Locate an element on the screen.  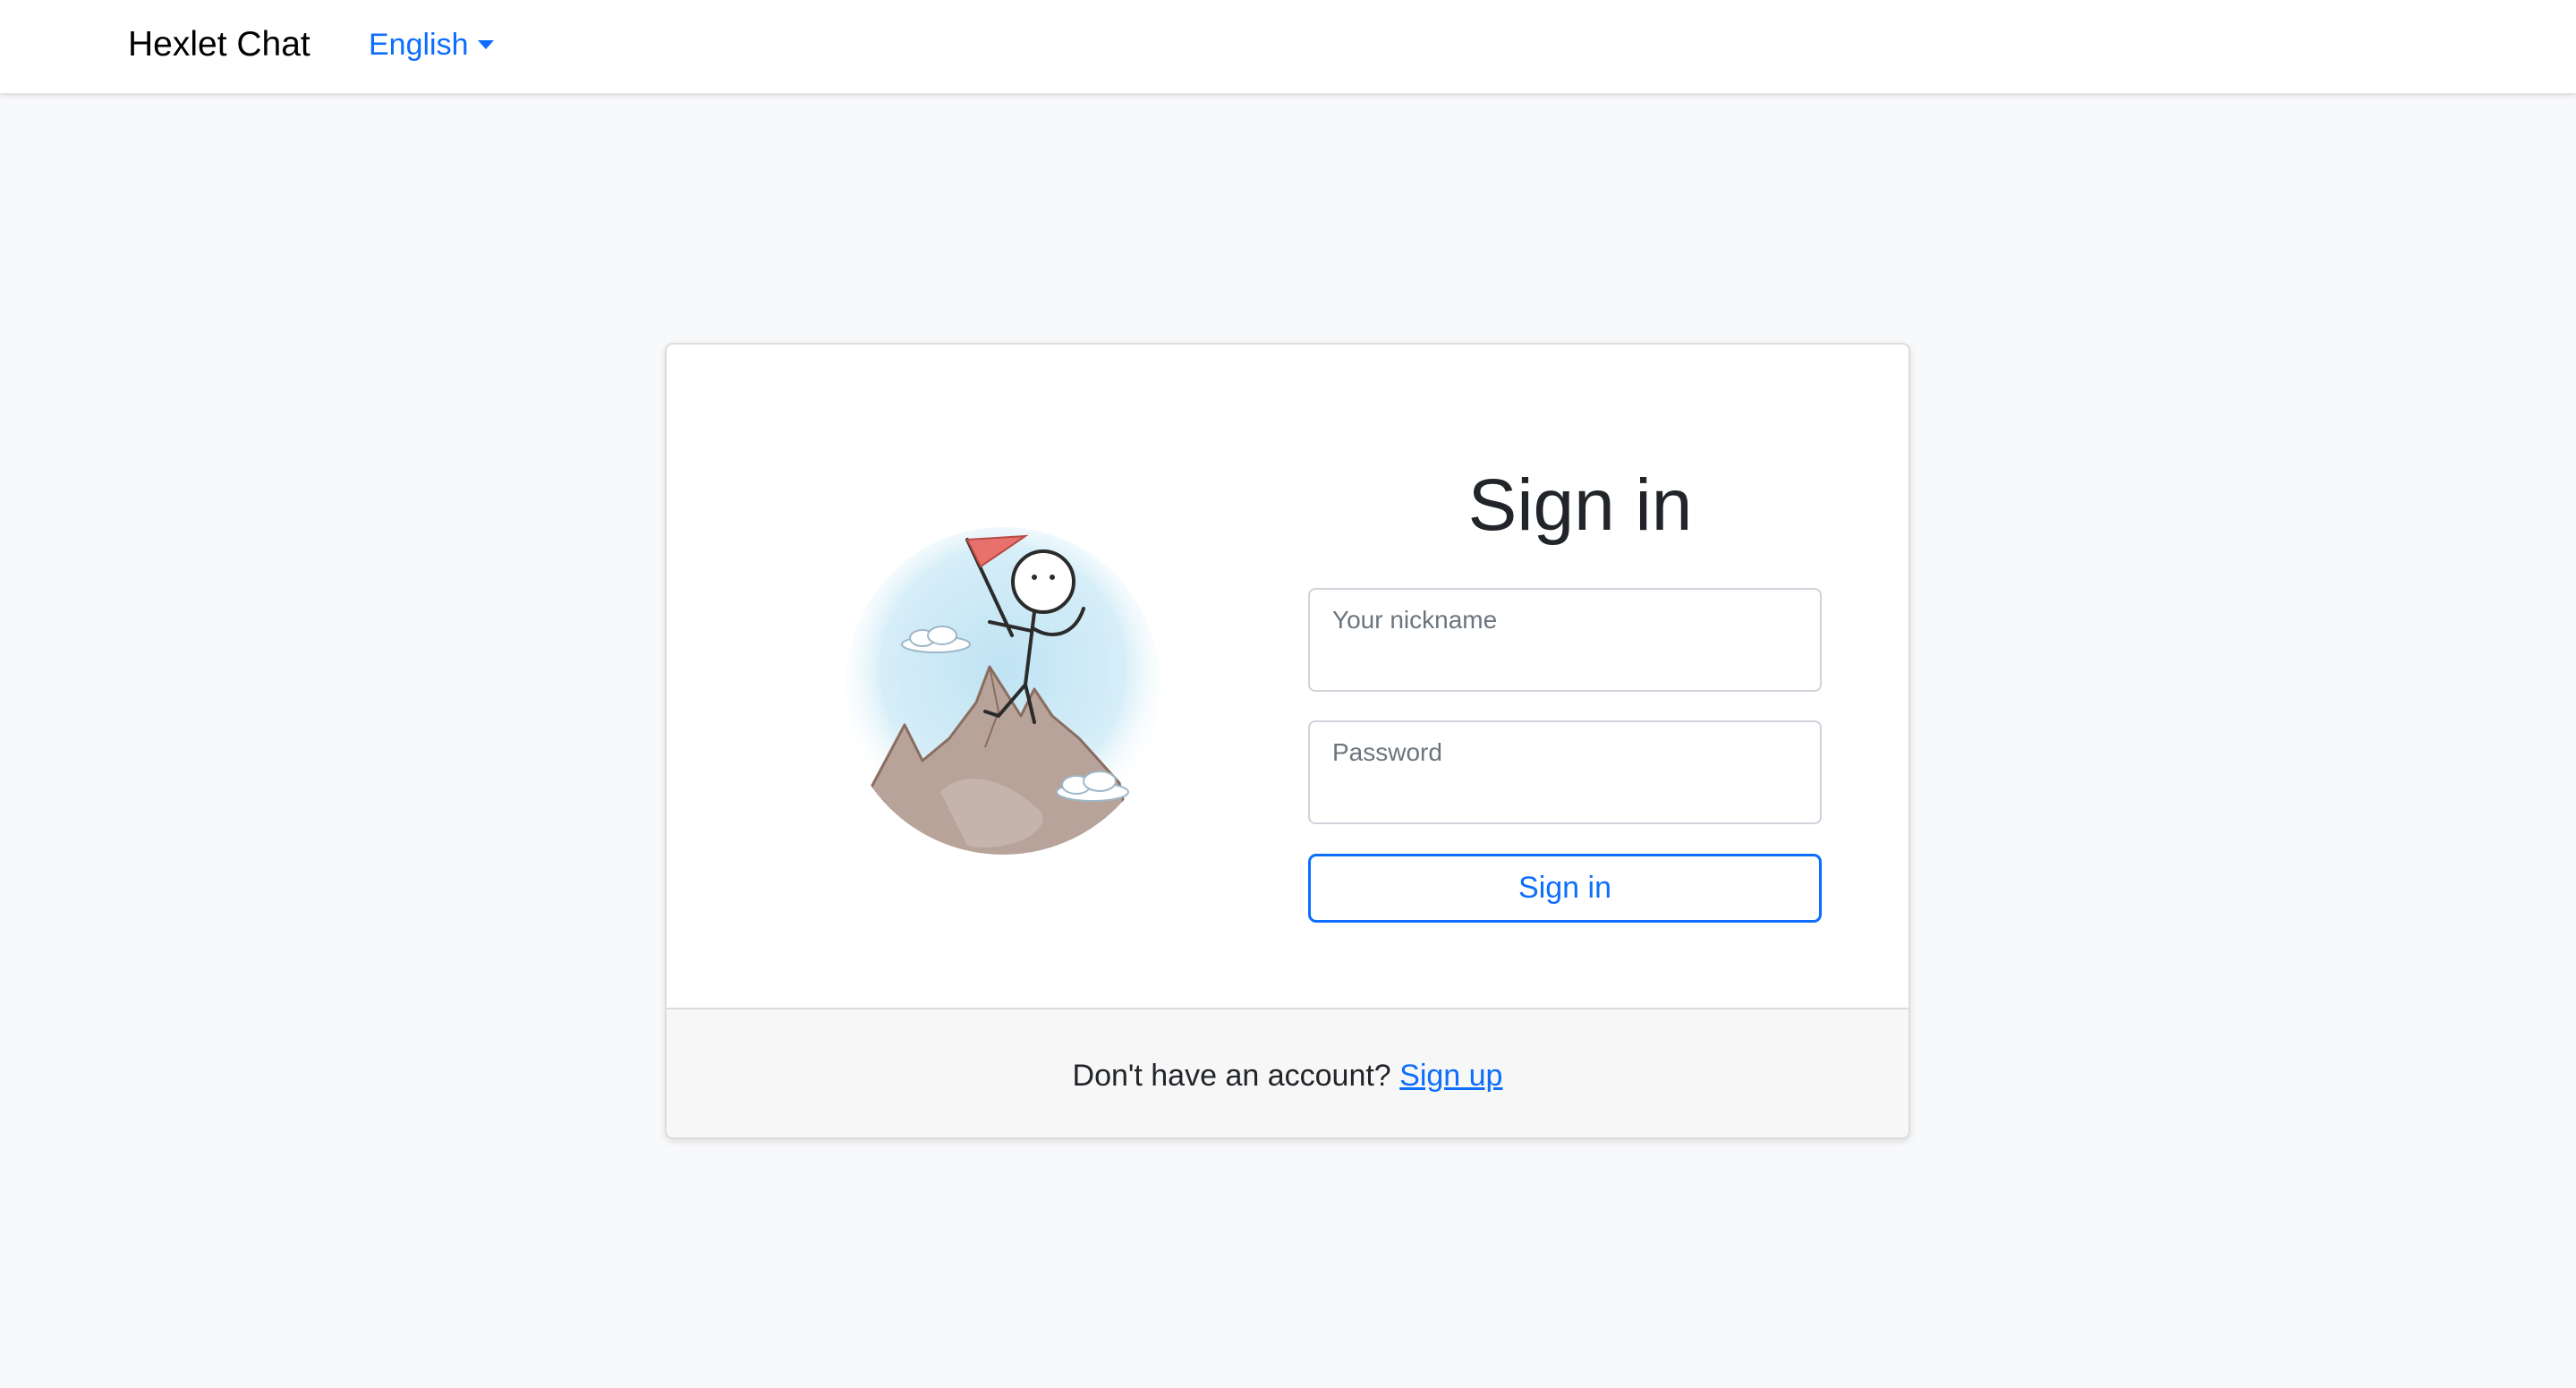
language-dropdown: English is located at coordinates (431, 44).